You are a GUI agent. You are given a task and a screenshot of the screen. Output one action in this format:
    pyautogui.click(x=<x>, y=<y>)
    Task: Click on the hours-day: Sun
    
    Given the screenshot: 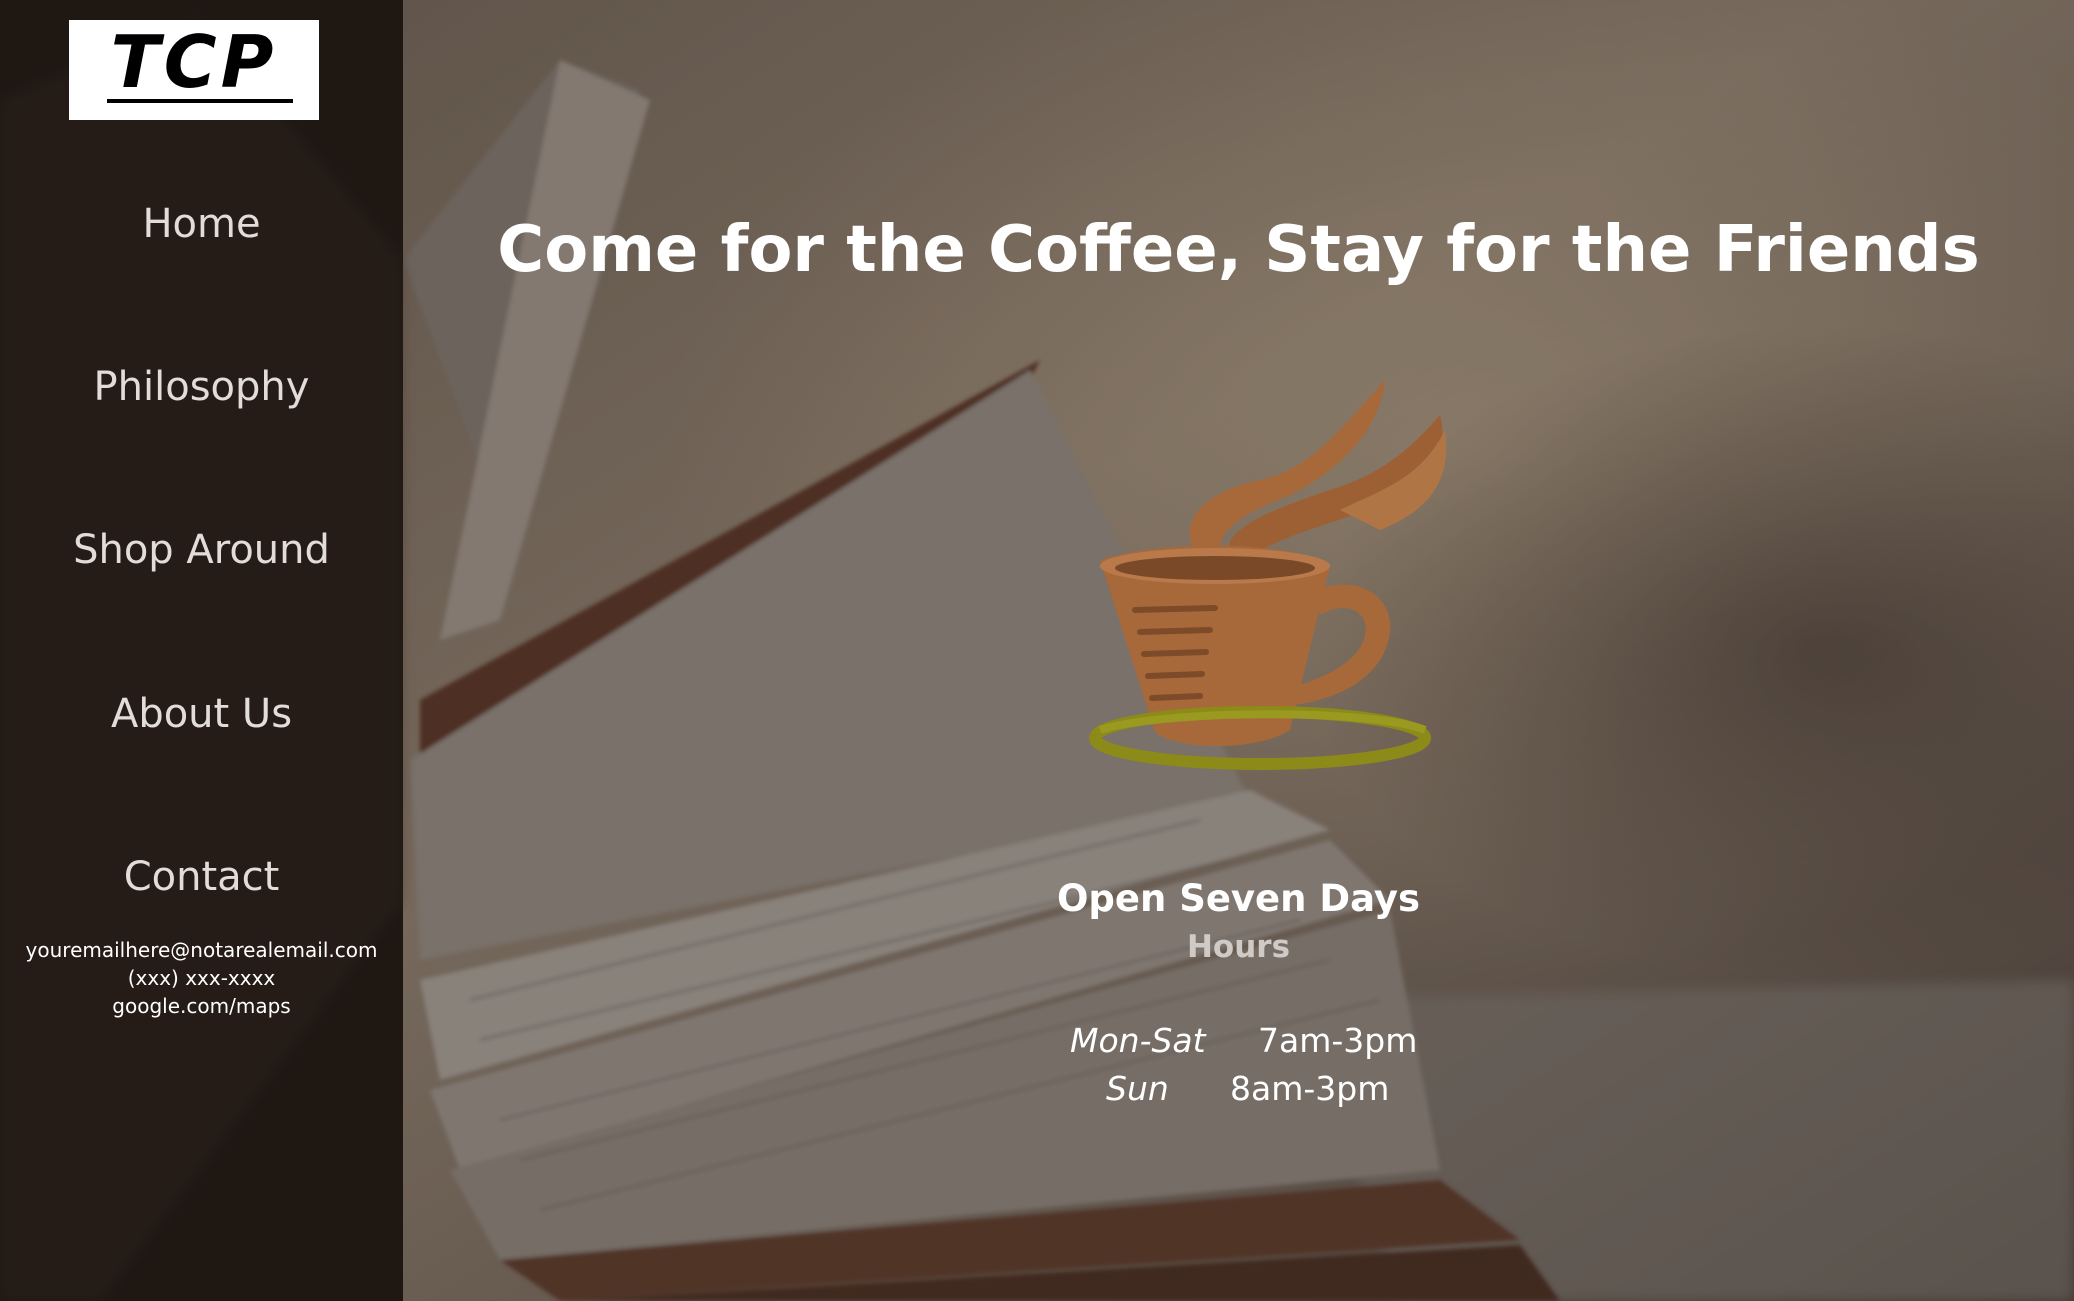 What is the action you would take?
    pyautogui.click(x=1137, y=1088)
    